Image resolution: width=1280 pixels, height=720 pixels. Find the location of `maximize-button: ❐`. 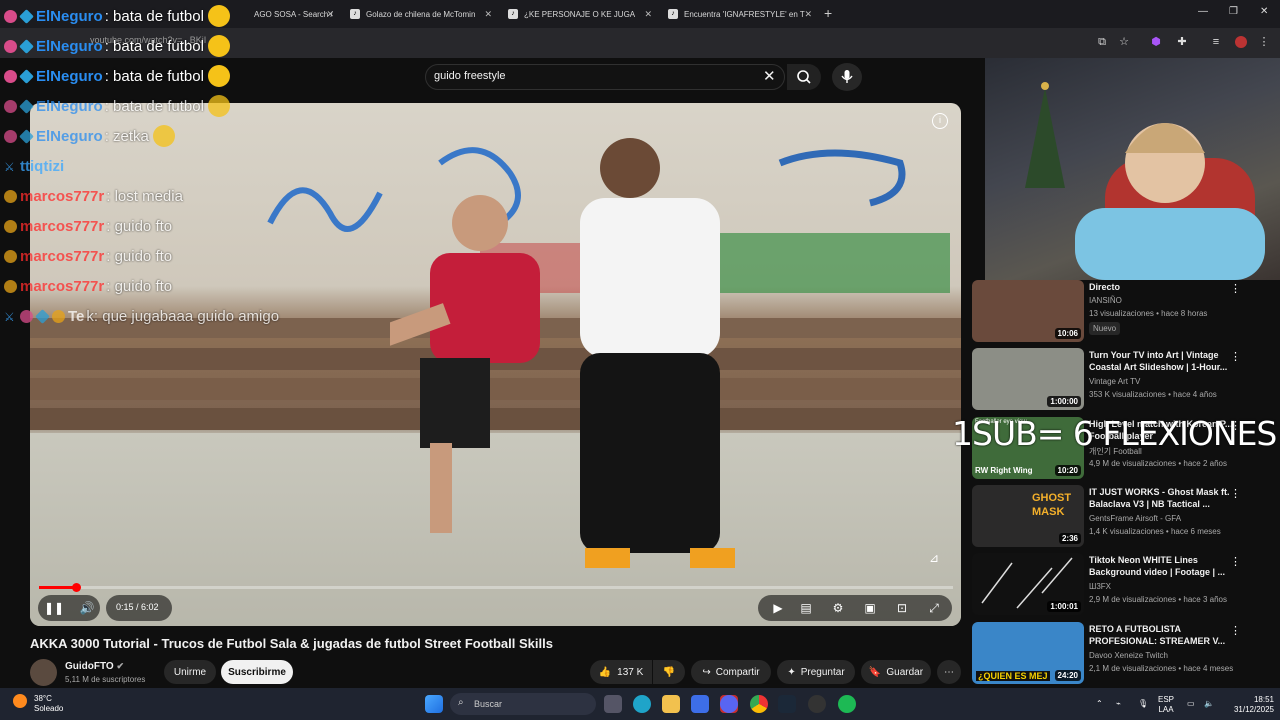

maximize-button: ❐ is located at coordinates (1233, 11).